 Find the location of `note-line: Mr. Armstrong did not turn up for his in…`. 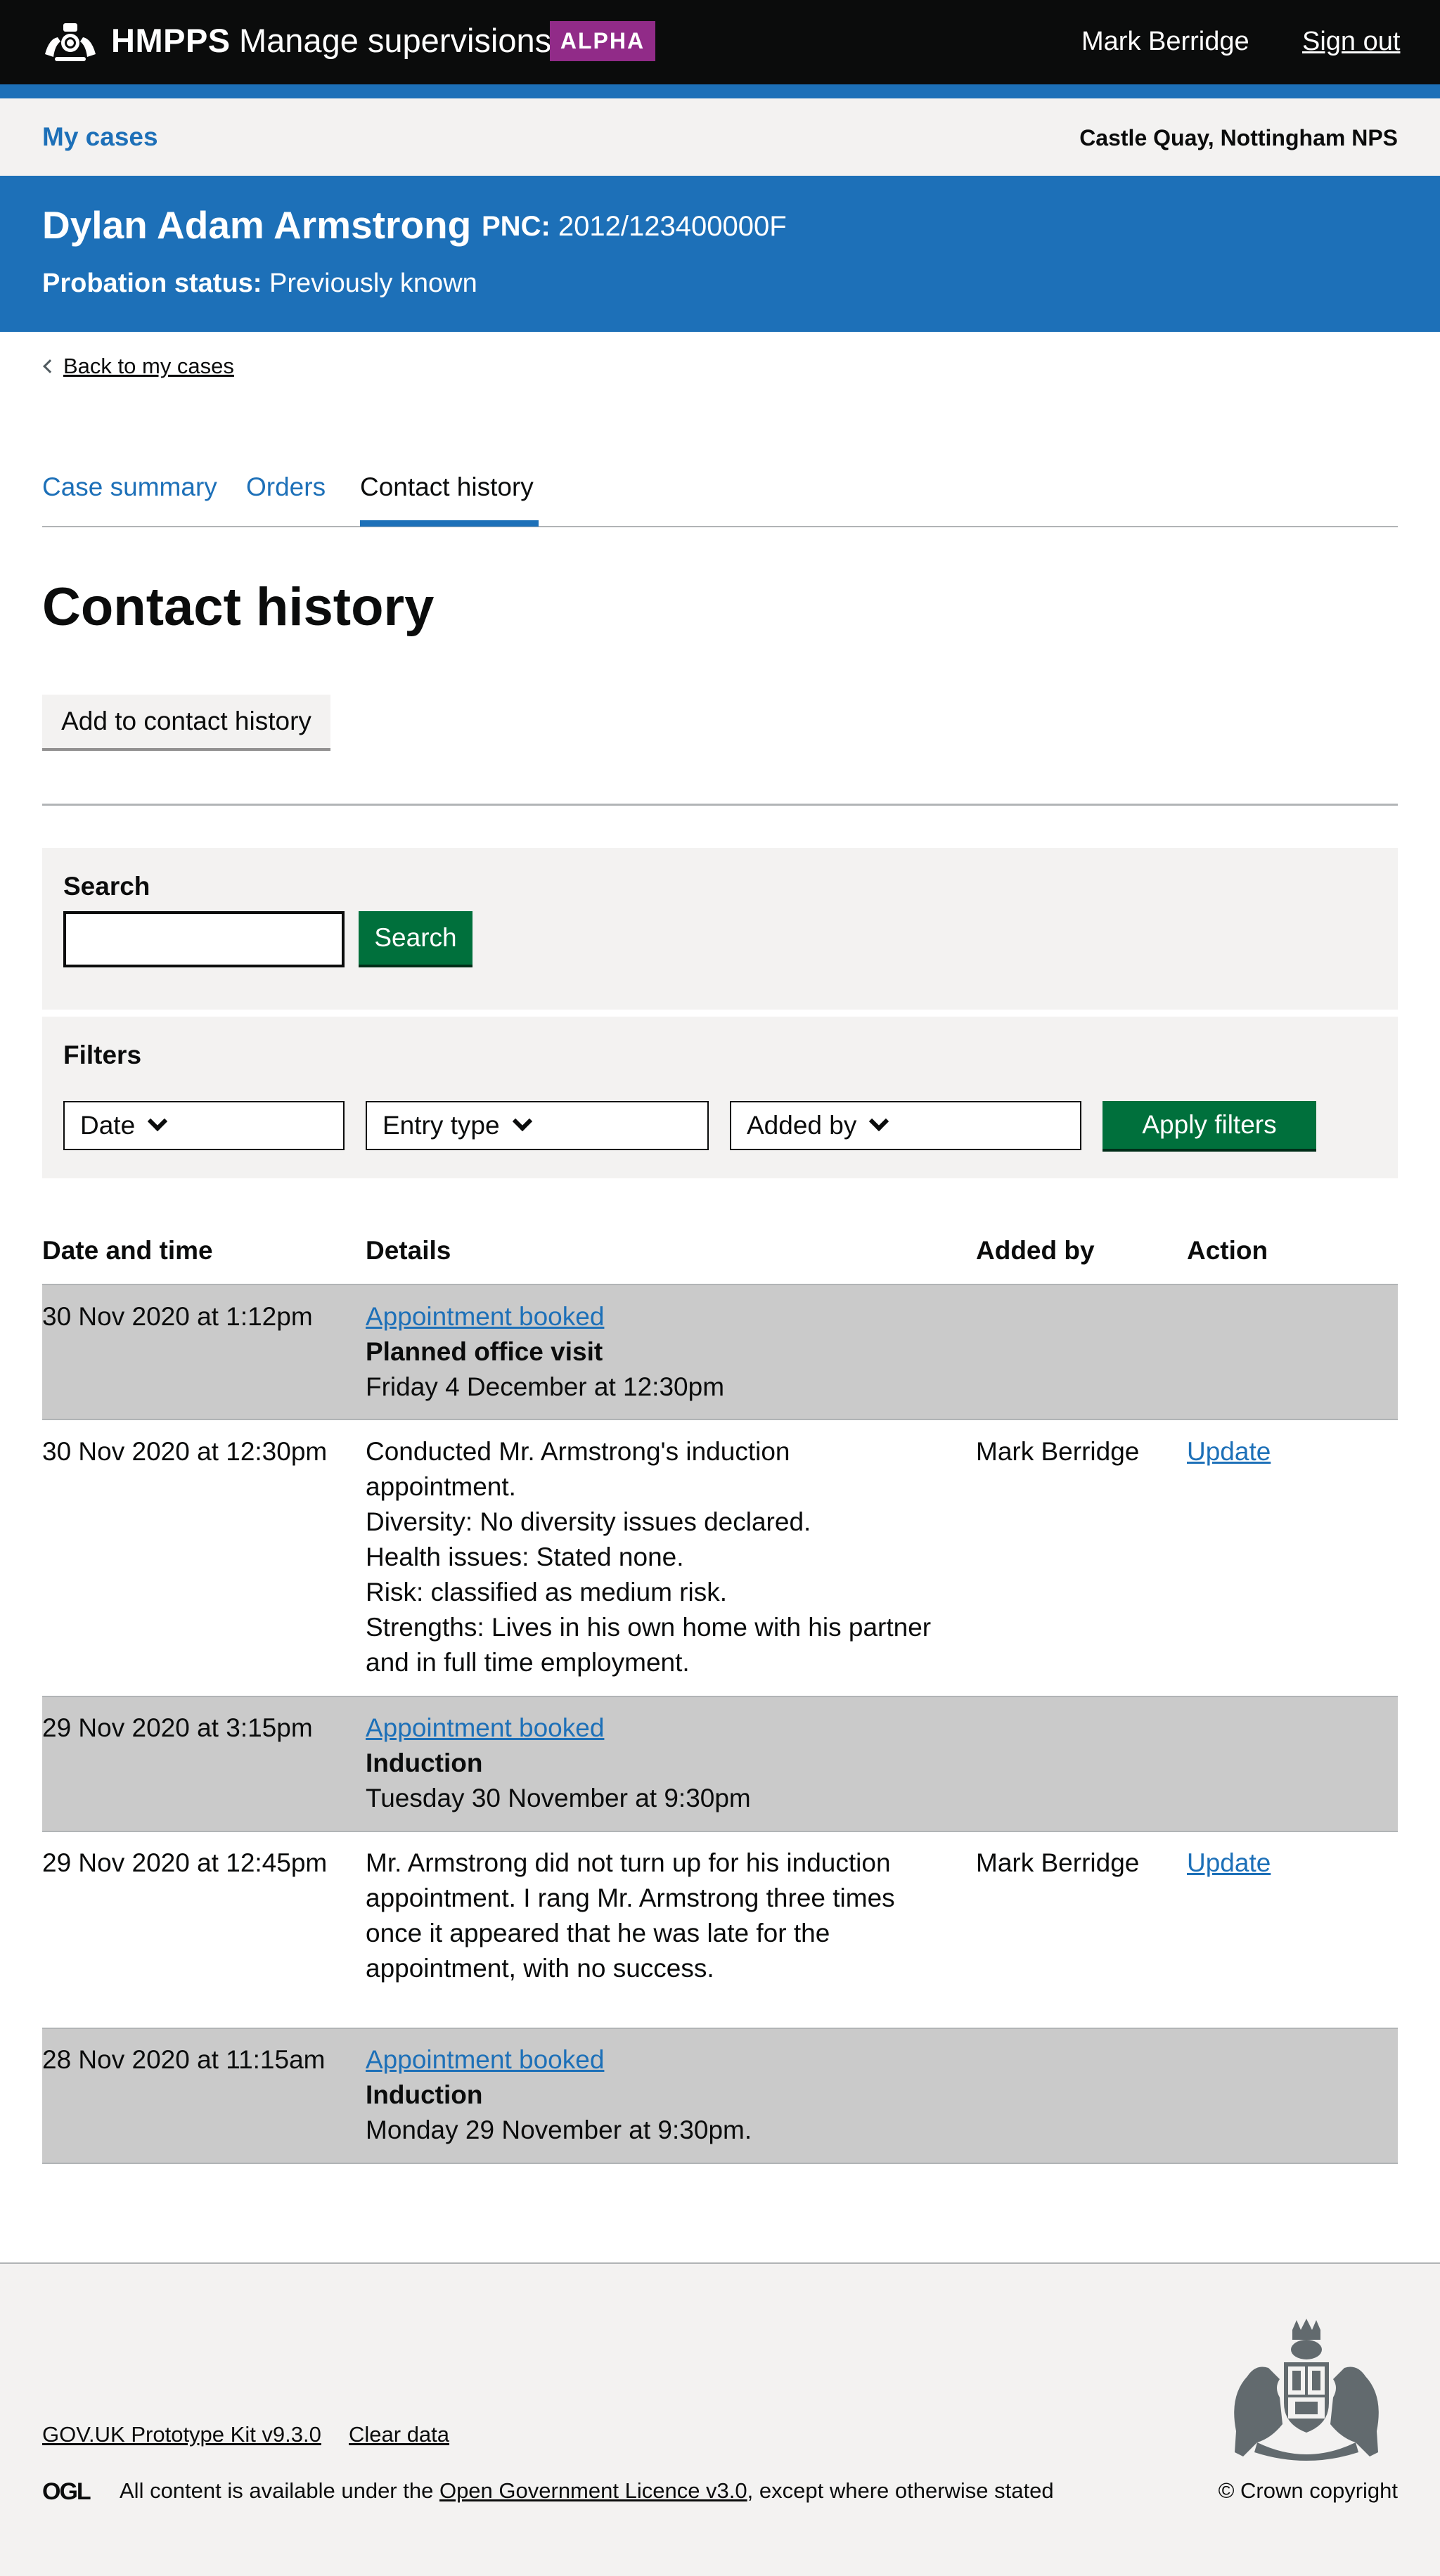

note-line: Mr. Armstrong did not turn up for his in… is located at coordinates (628, 1862).